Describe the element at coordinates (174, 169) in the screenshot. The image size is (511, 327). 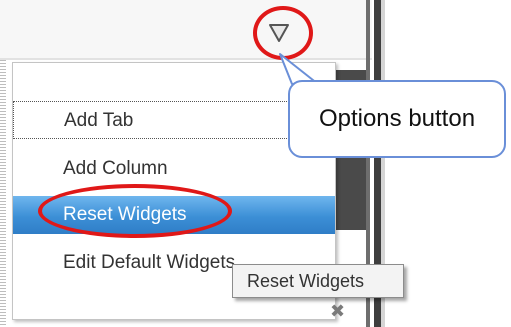
I see `menu-item-add-column: Add Column` at that location.